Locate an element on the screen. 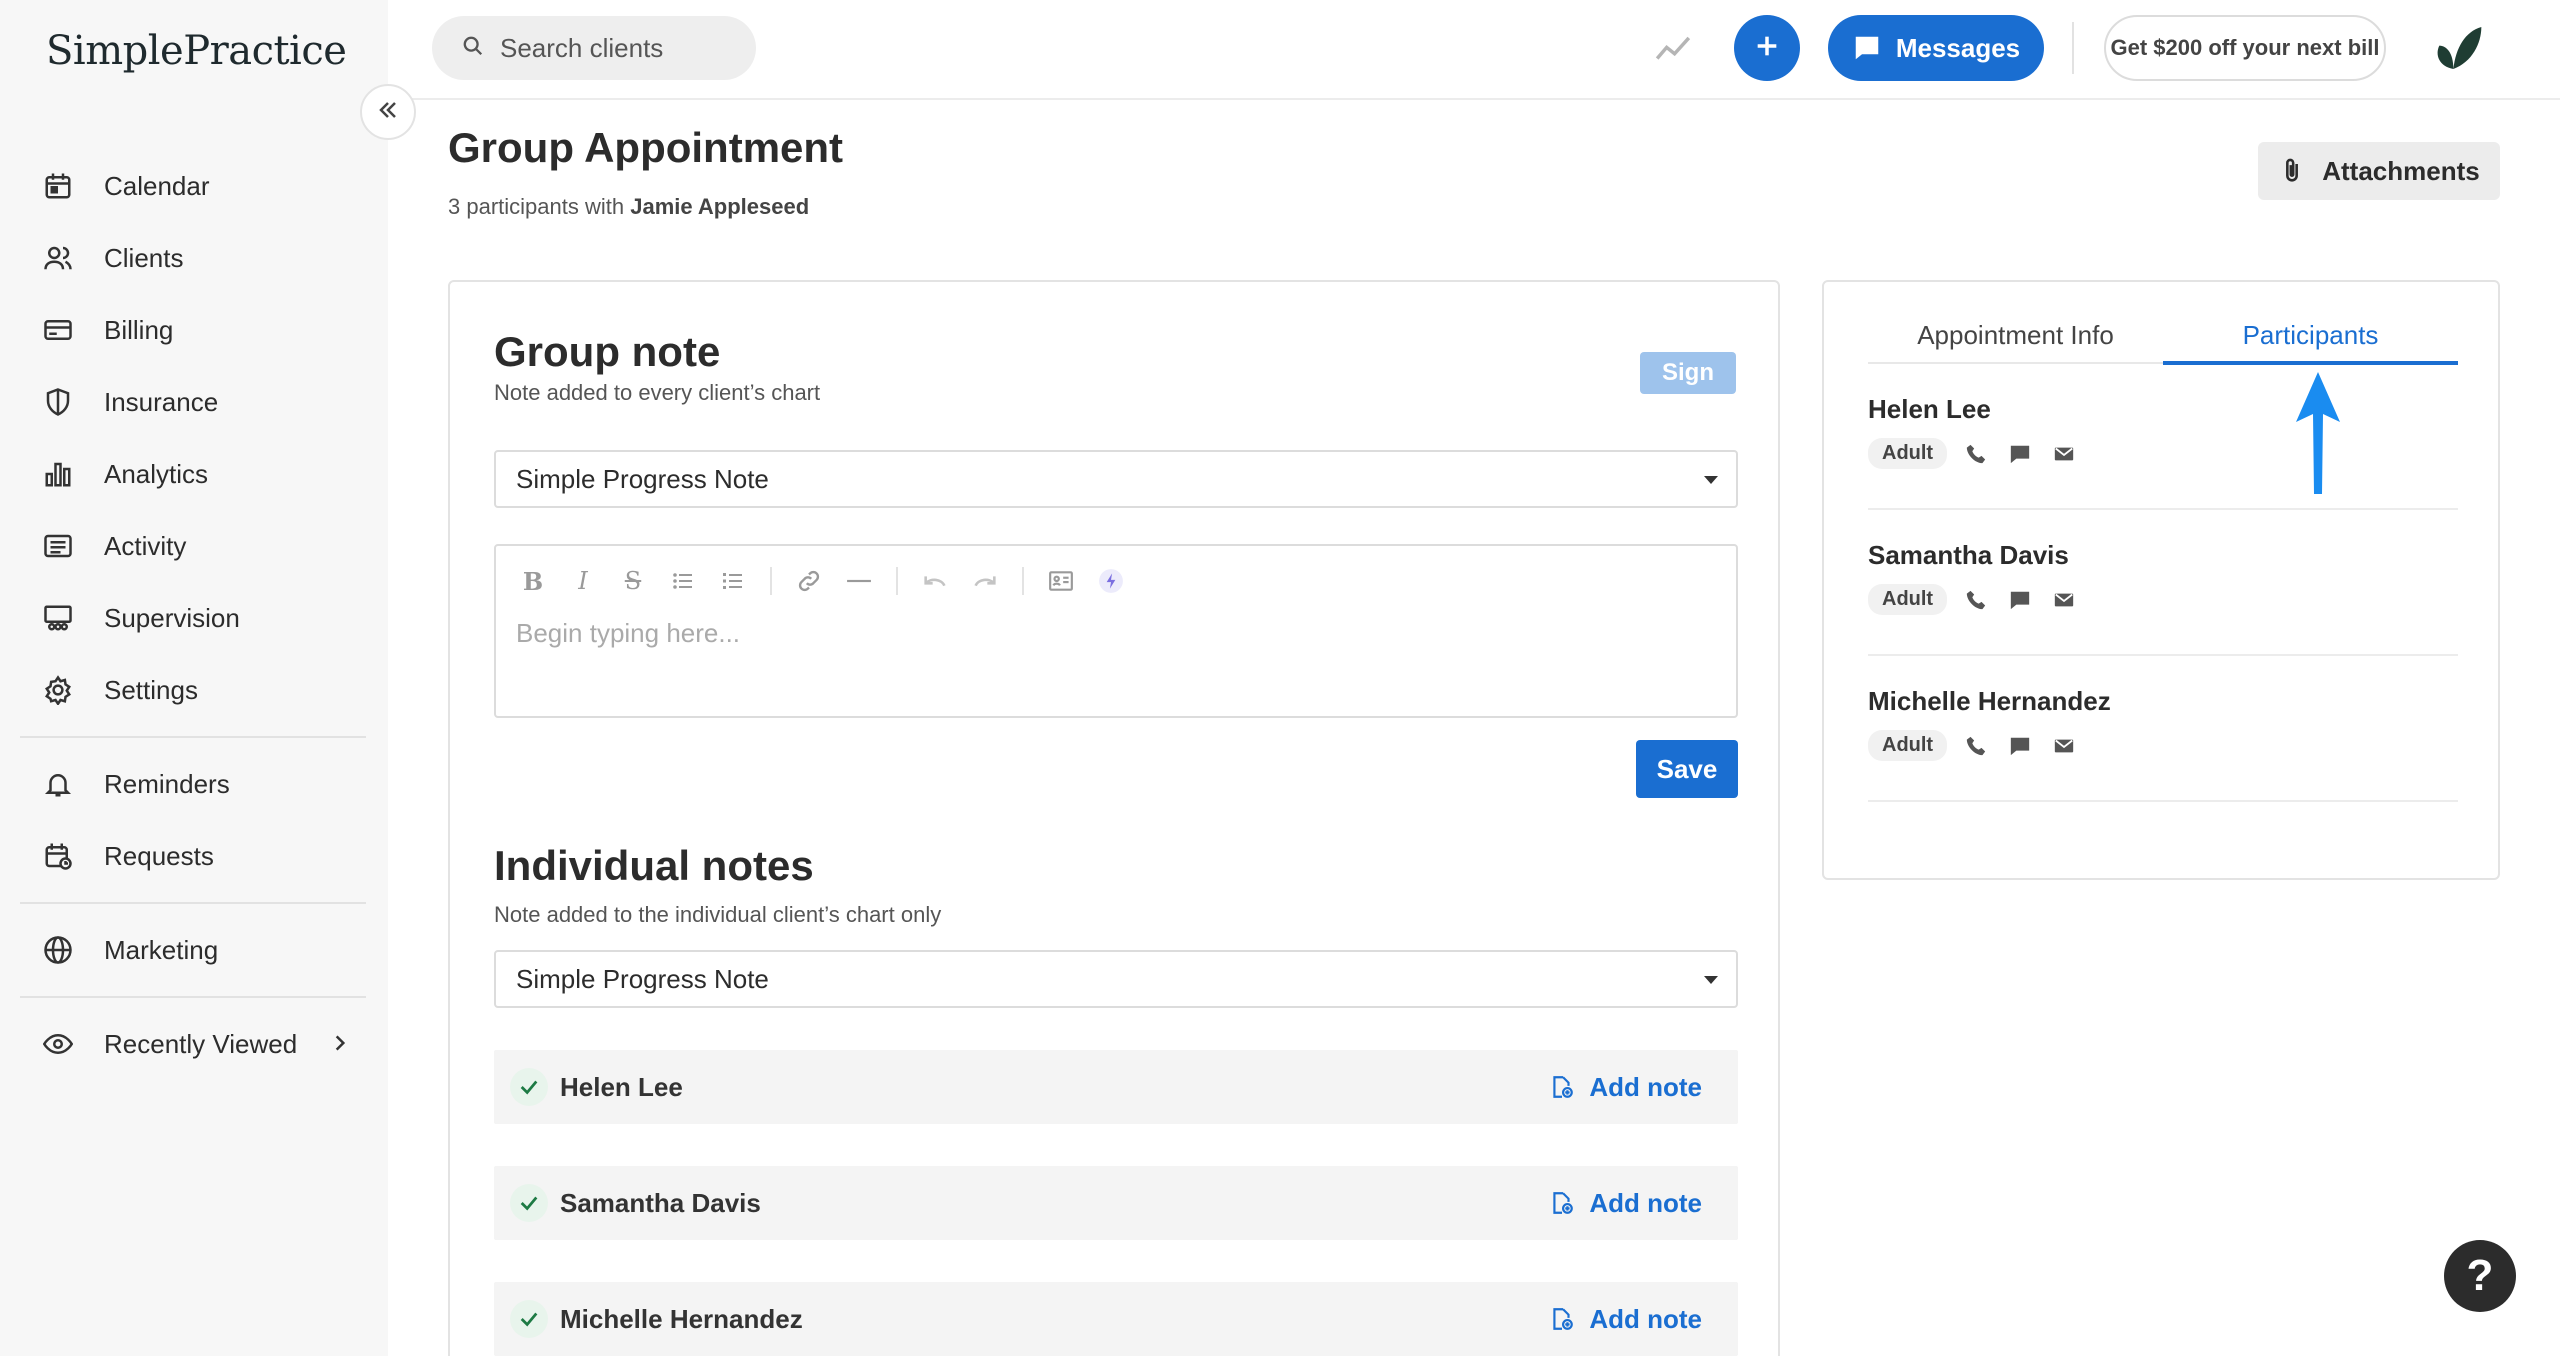 The width and height of the screenshot is (2560, 1356). bold-icon: B is located at coordinates (533, 581).